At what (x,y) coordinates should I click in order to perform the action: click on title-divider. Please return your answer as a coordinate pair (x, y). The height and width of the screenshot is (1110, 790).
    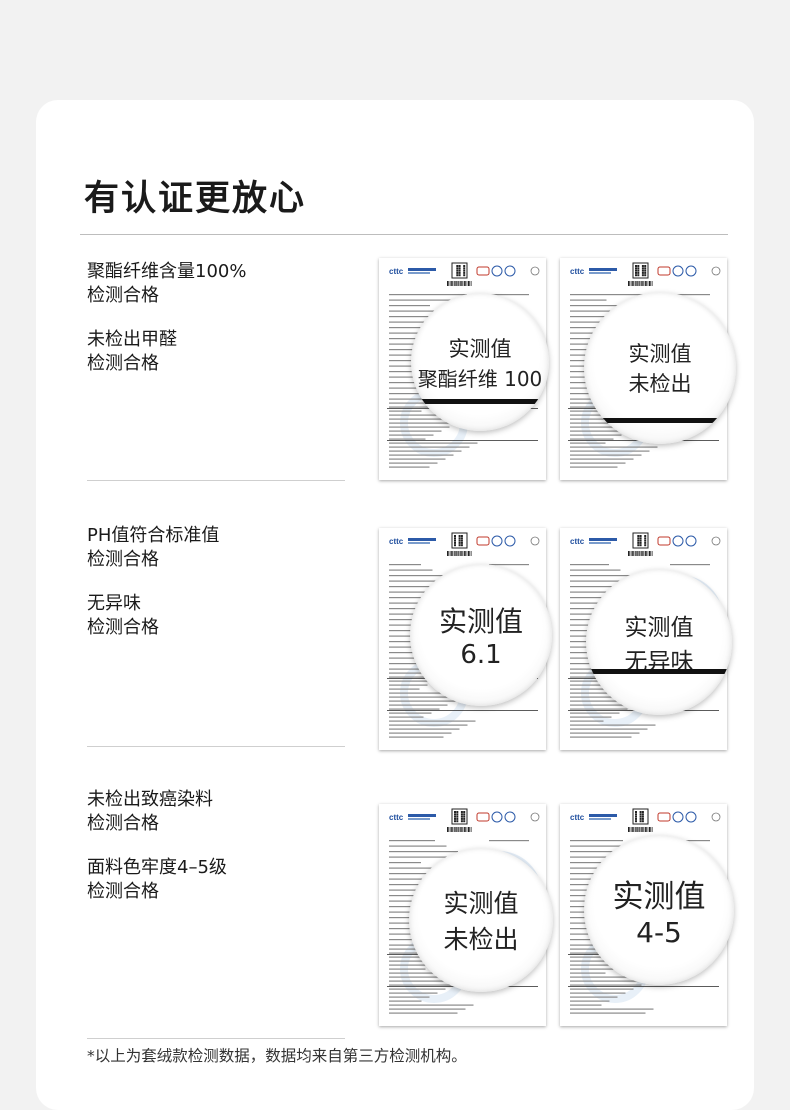
    Looking at the image, I should click on (404, 234).